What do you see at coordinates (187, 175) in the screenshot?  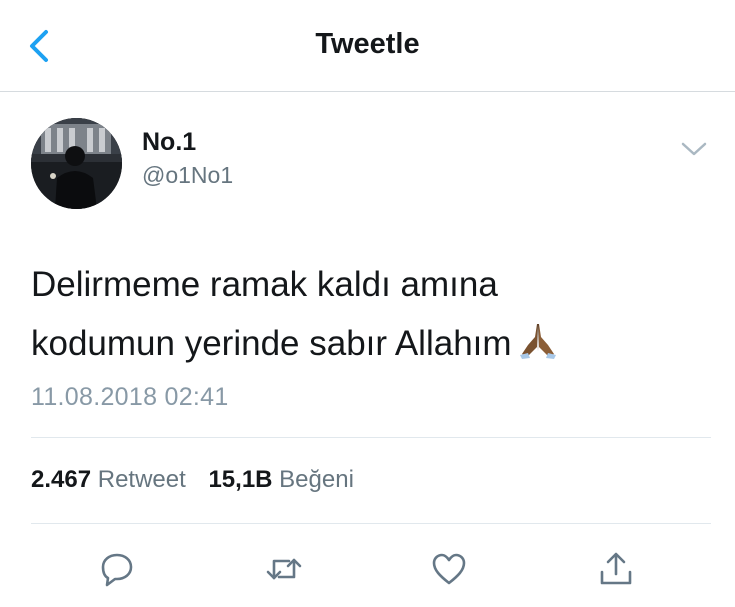 I see `author-handle: @o1No1` at bounding box center [187, 175].